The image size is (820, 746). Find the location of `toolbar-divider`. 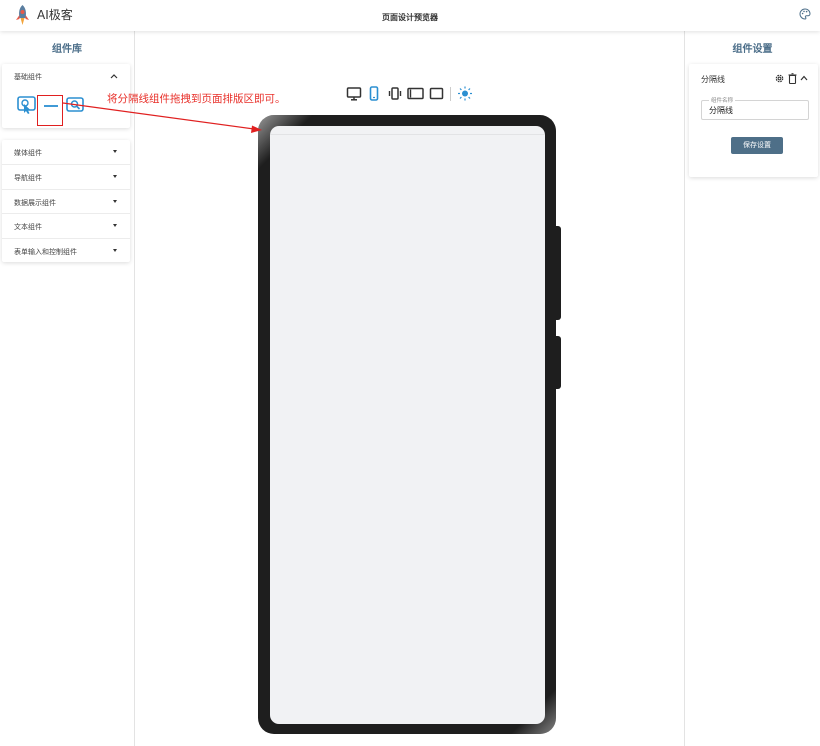

toolbar-divider is located at coordinates (450, 94).